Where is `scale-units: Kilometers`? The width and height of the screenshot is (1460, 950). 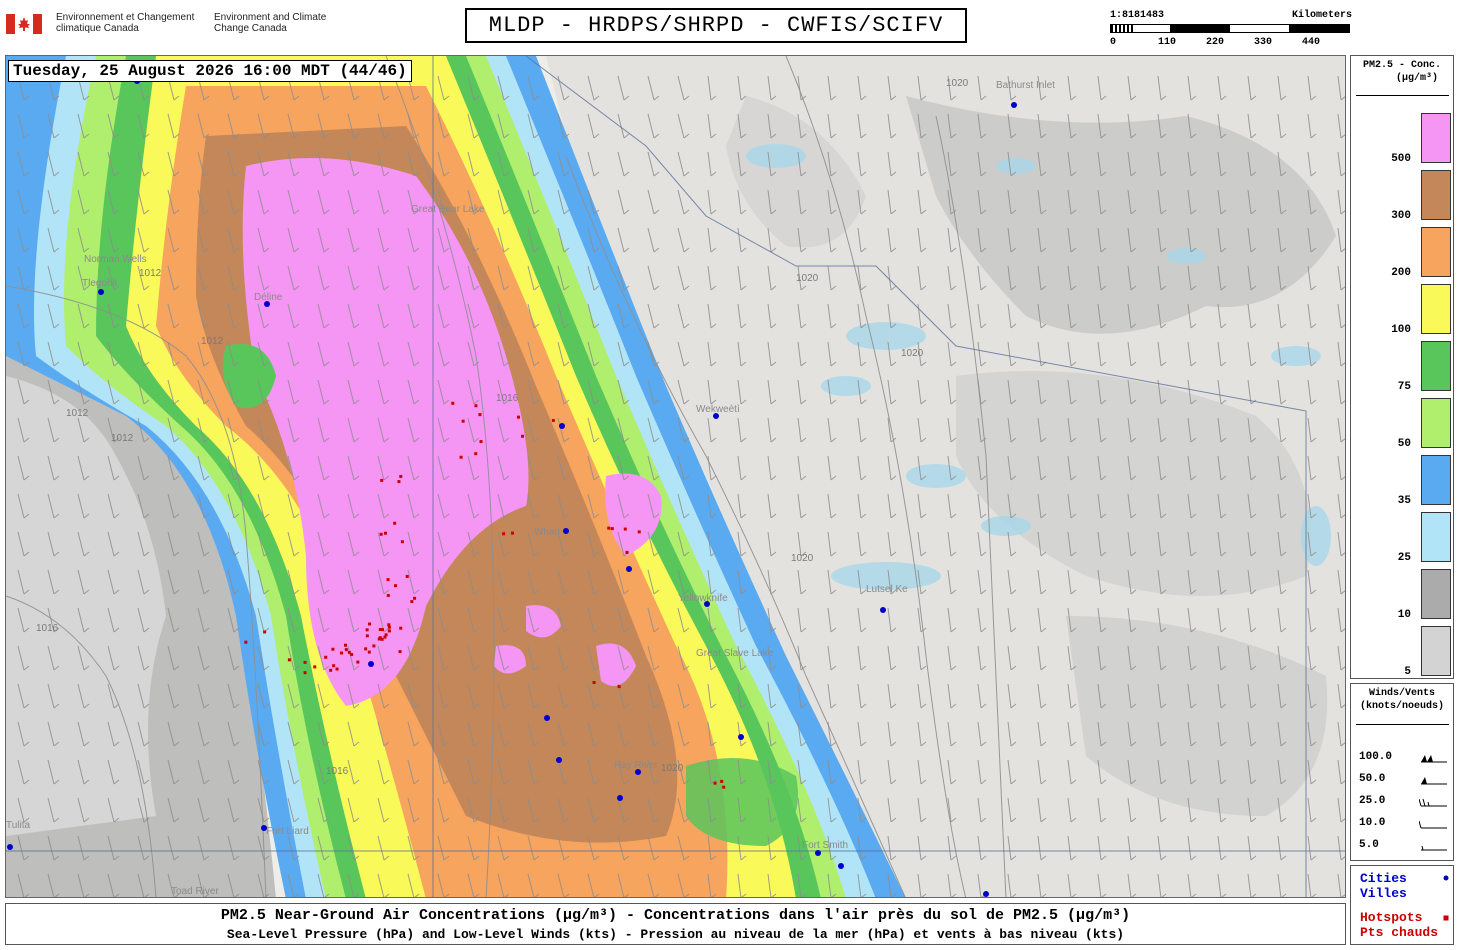
scale-units: Kilometers is located at coordinates (1321, 15).